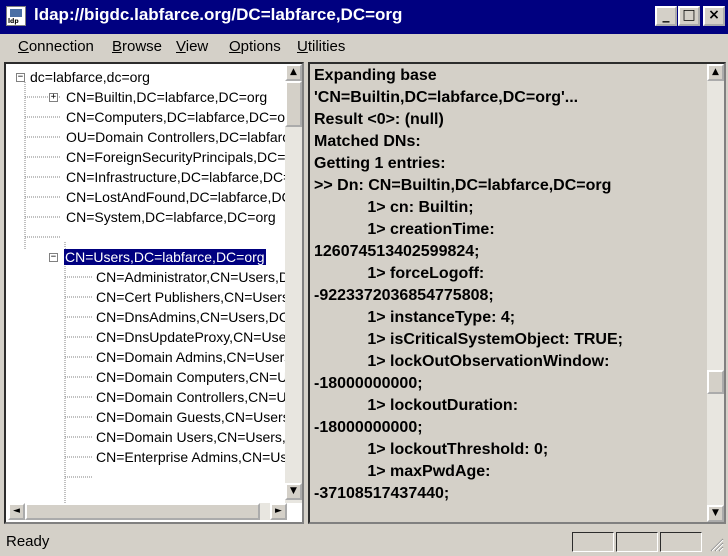 This screenshot has height=556, width=728. Describe the element at coordinates (181, 117) in the screenshot. I see `tree-item-computers: CN=Computers,DC=labfarce,DC=org` at that location.